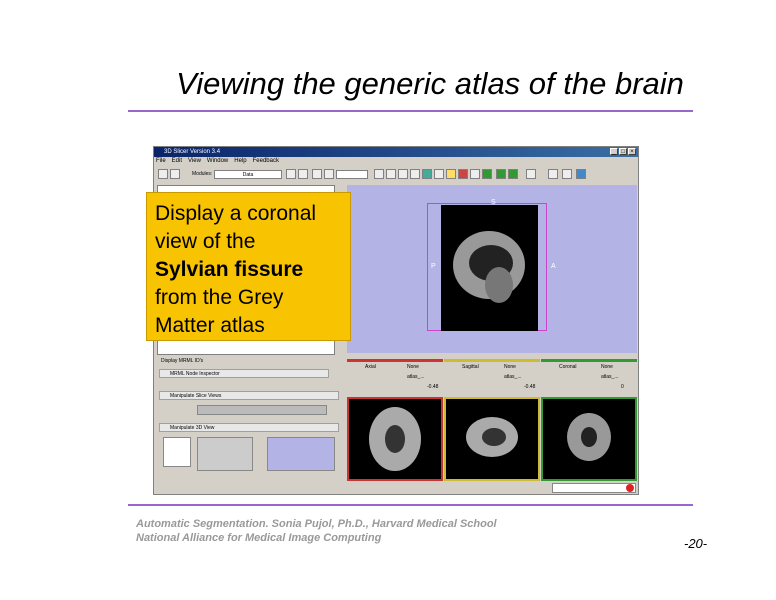 This screenshot has width=776, height=600. I want to click on callout-line-2: view of the, so click(205, 241).